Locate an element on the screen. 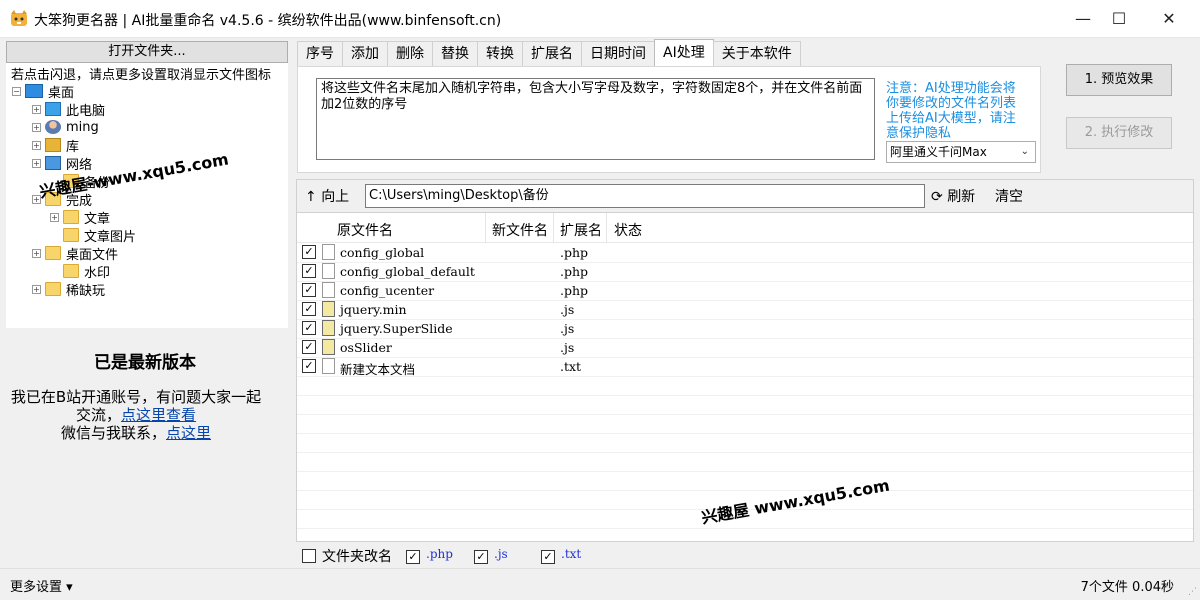  collapse-icon: − is located at coordinates (16, 91).